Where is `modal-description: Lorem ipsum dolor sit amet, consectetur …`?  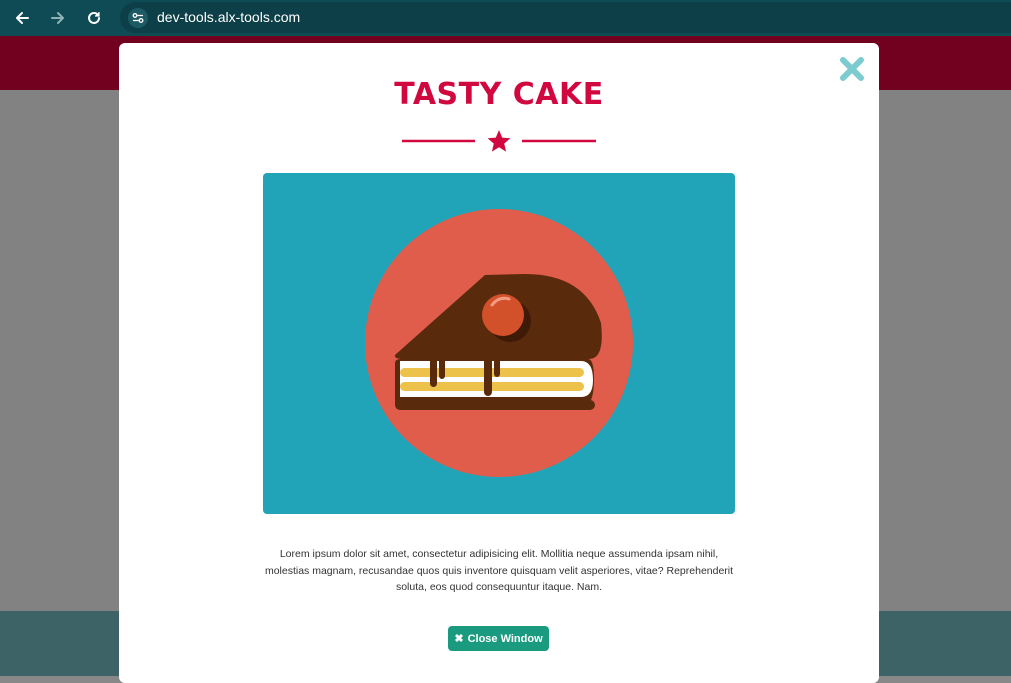
modal-description: Lorem ipsum dolor sit amet, consectetur … is located at coordinates (499, 570).